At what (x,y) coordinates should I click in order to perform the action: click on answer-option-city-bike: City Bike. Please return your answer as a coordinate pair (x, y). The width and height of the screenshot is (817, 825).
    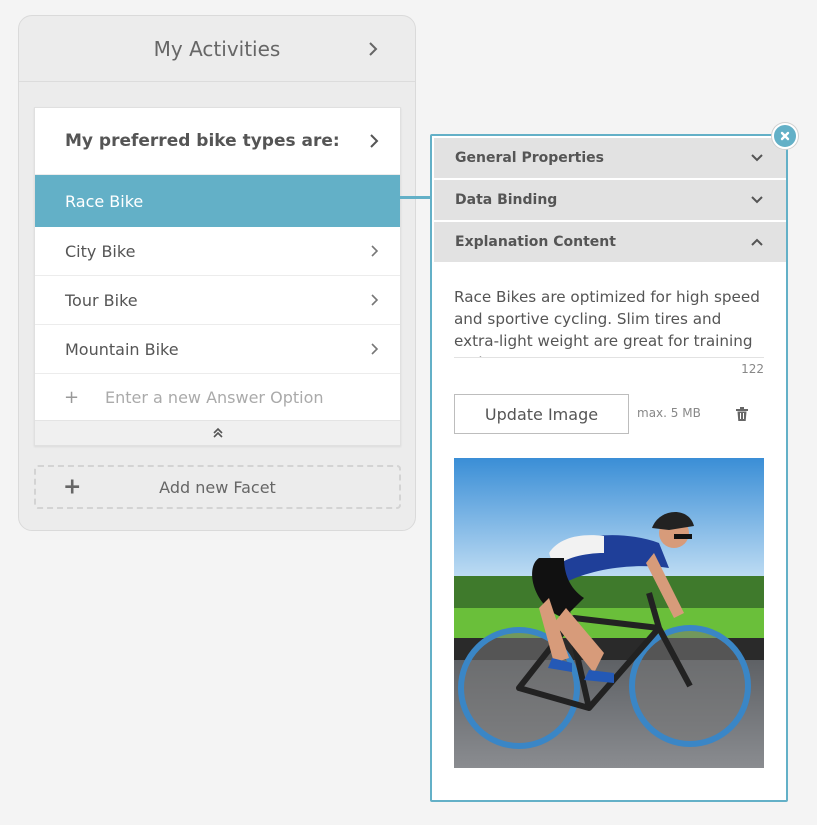
    Looking at the image, I should click on (217, 251).